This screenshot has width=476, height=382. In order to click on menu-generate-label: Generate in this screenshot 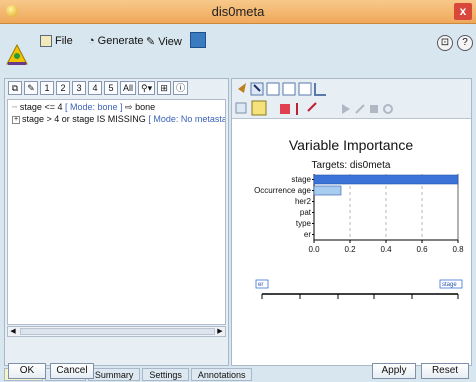, I will do `click(120, 41)`.